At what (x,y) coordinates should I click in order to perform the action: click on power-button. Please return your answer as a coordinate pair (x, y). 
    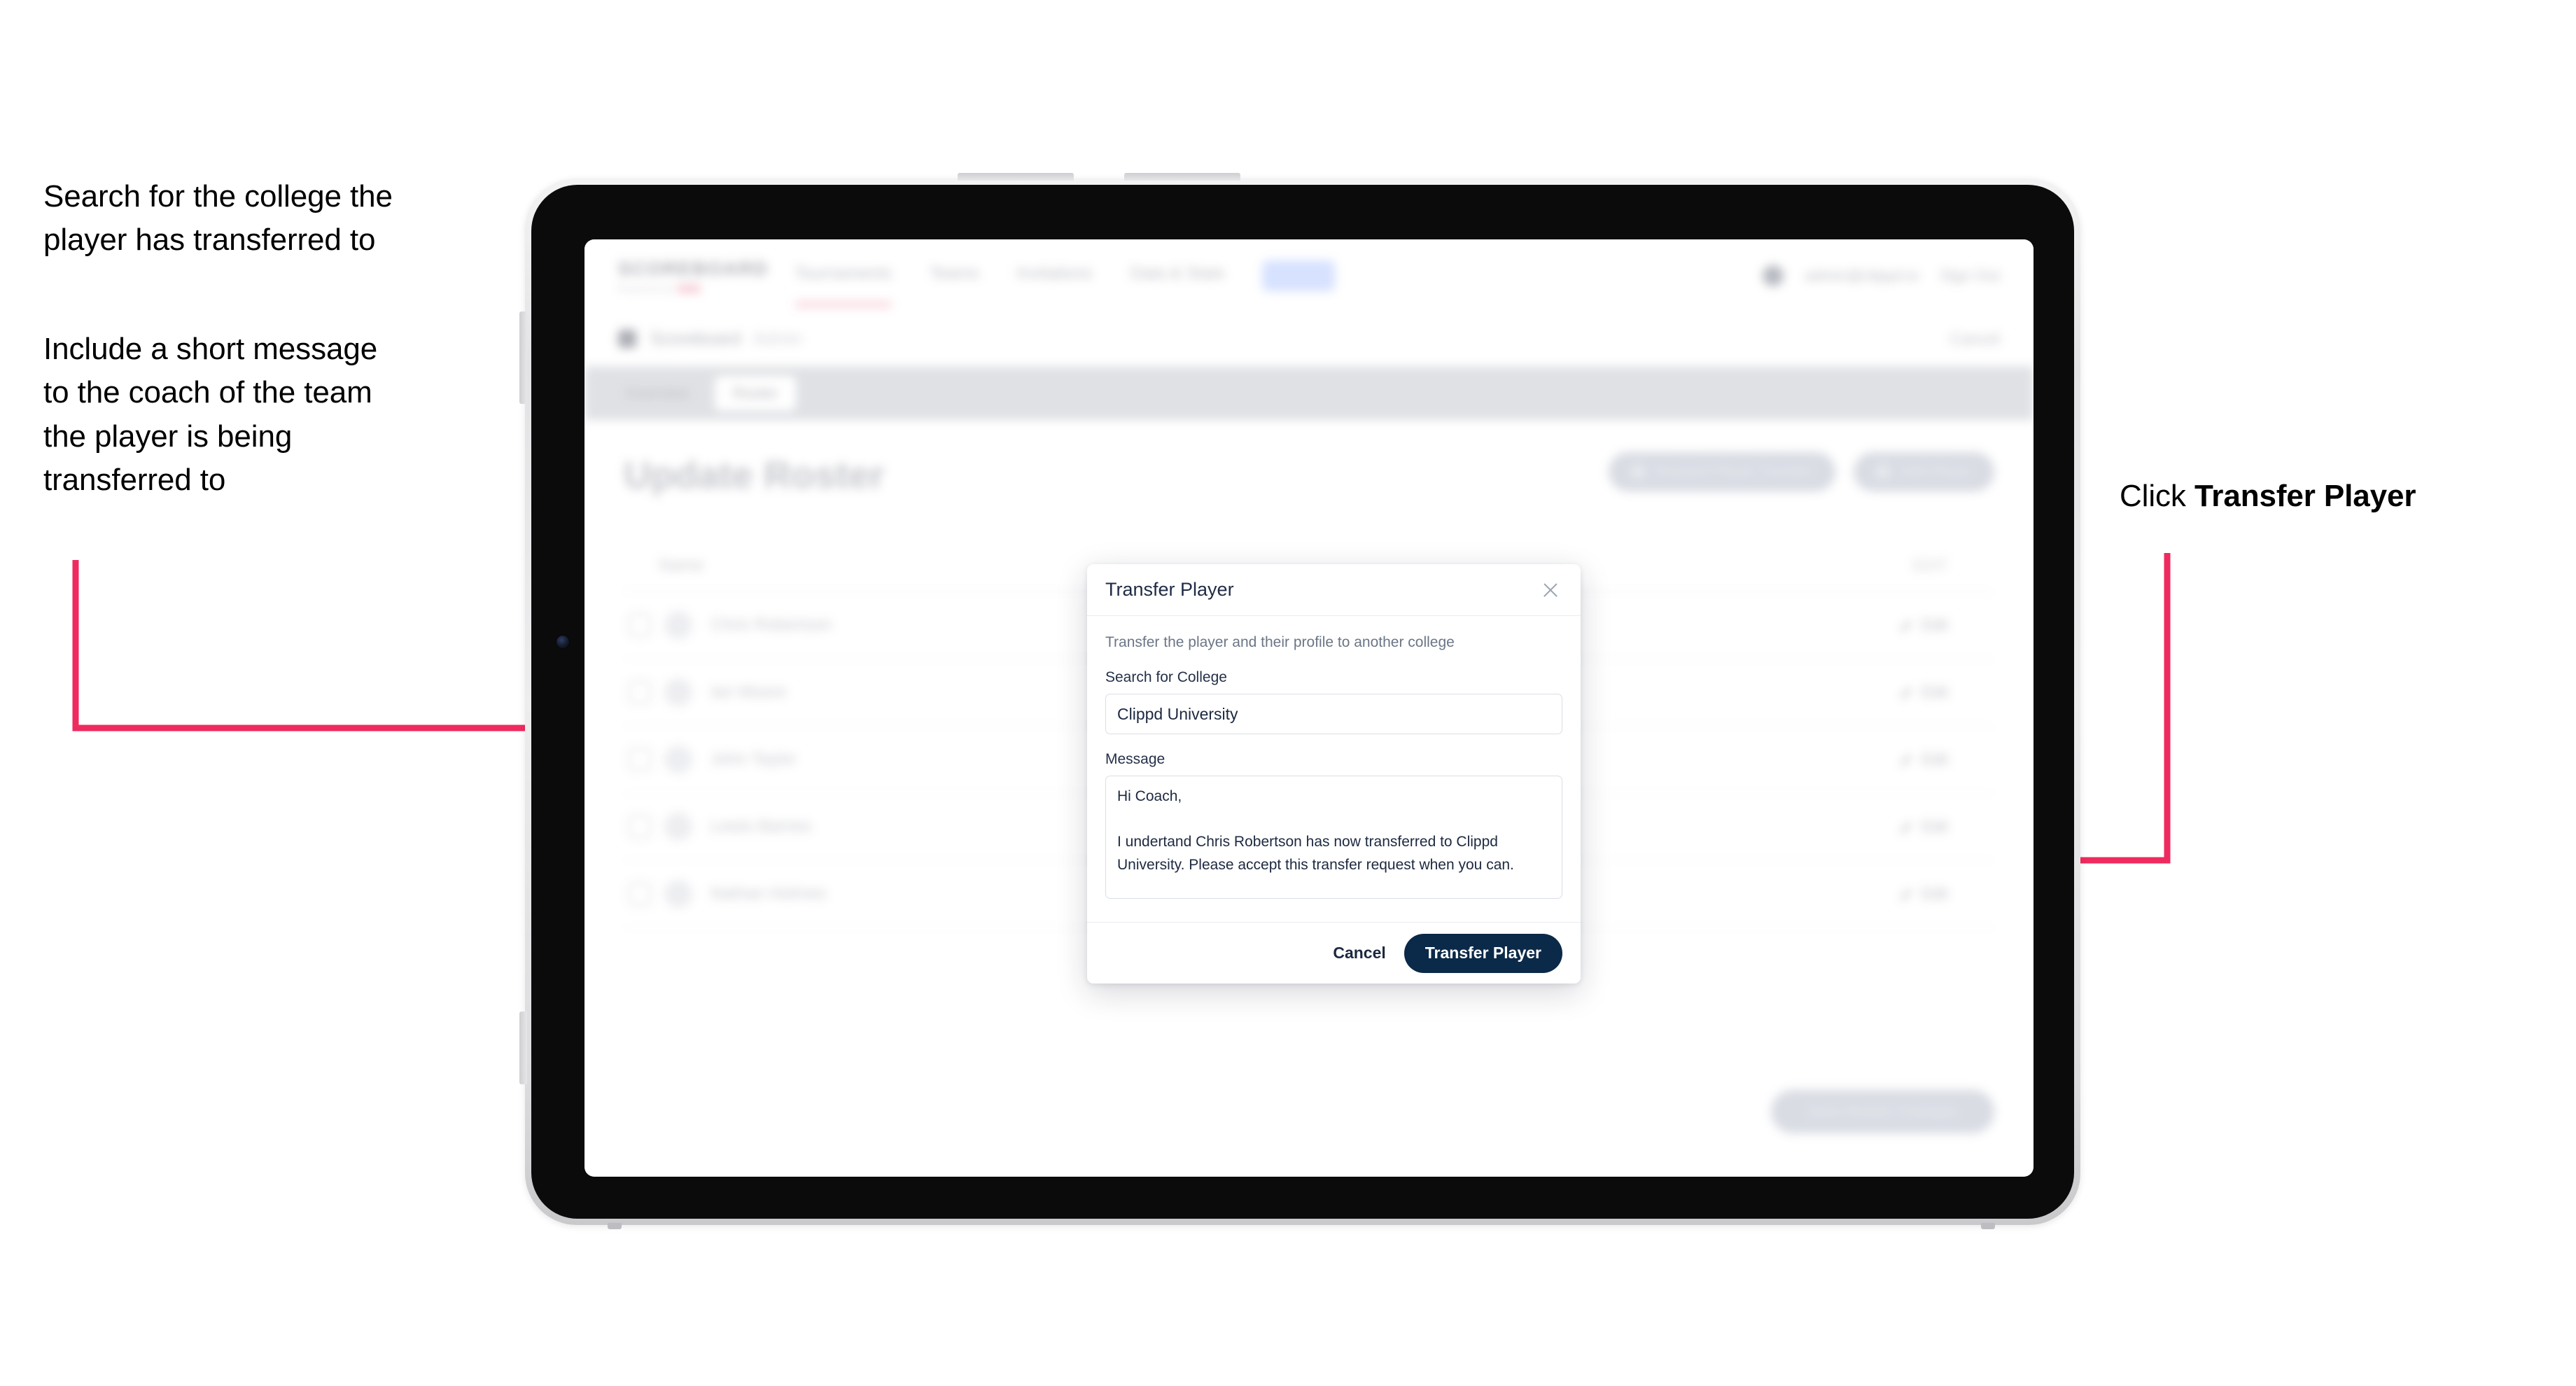
    Looking at the image, I should click on (523, 358).